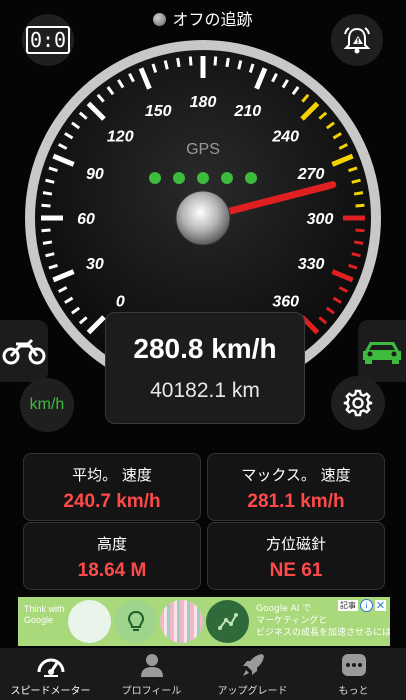  What do you see at coordinates (292, 621) in the screenshot?
I see `ad-body-line1: マーケティングと` at bounding box center [292, 621].